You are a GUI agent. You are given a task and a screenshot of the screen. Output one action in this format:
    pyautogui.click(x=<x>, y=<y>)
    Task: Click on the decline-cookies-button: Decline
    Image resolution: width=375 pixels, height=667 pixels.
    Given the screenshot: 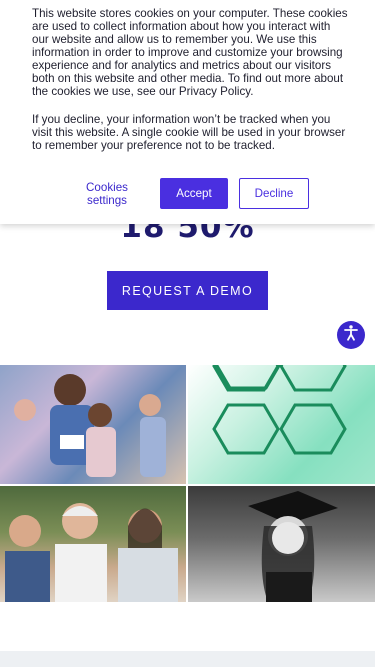 What is the action you would take?
    pyautogui.click(x=274, y=193)
    